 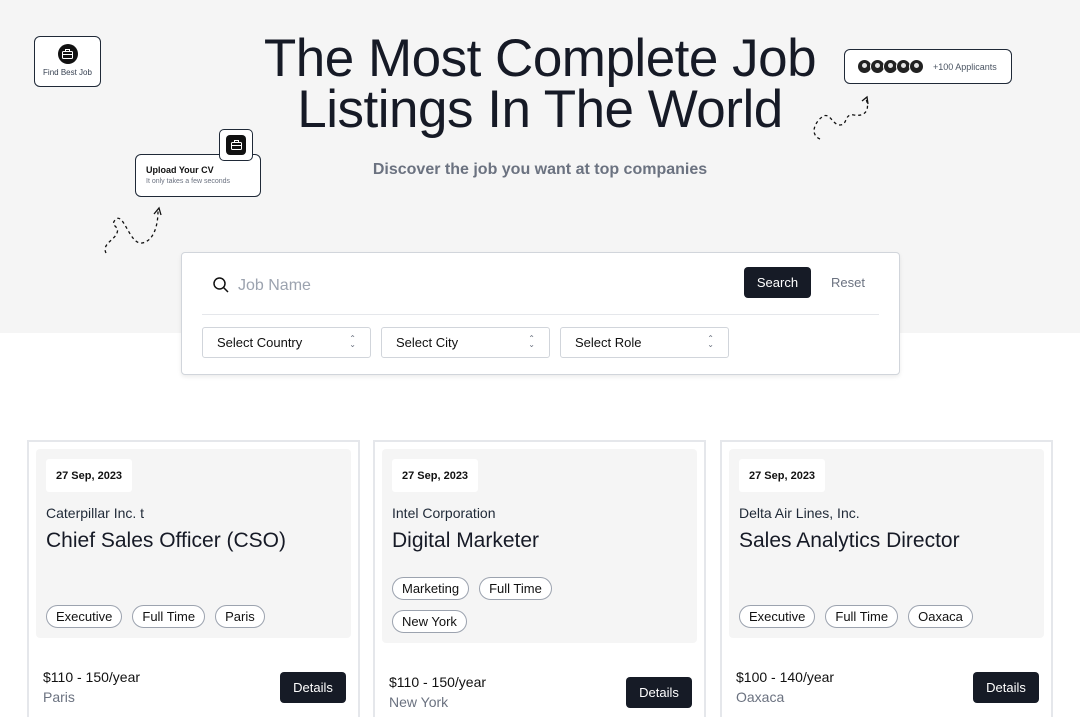 I want to click on company-name: Delta Air Lines, Inc., so click(x=799, y=513).